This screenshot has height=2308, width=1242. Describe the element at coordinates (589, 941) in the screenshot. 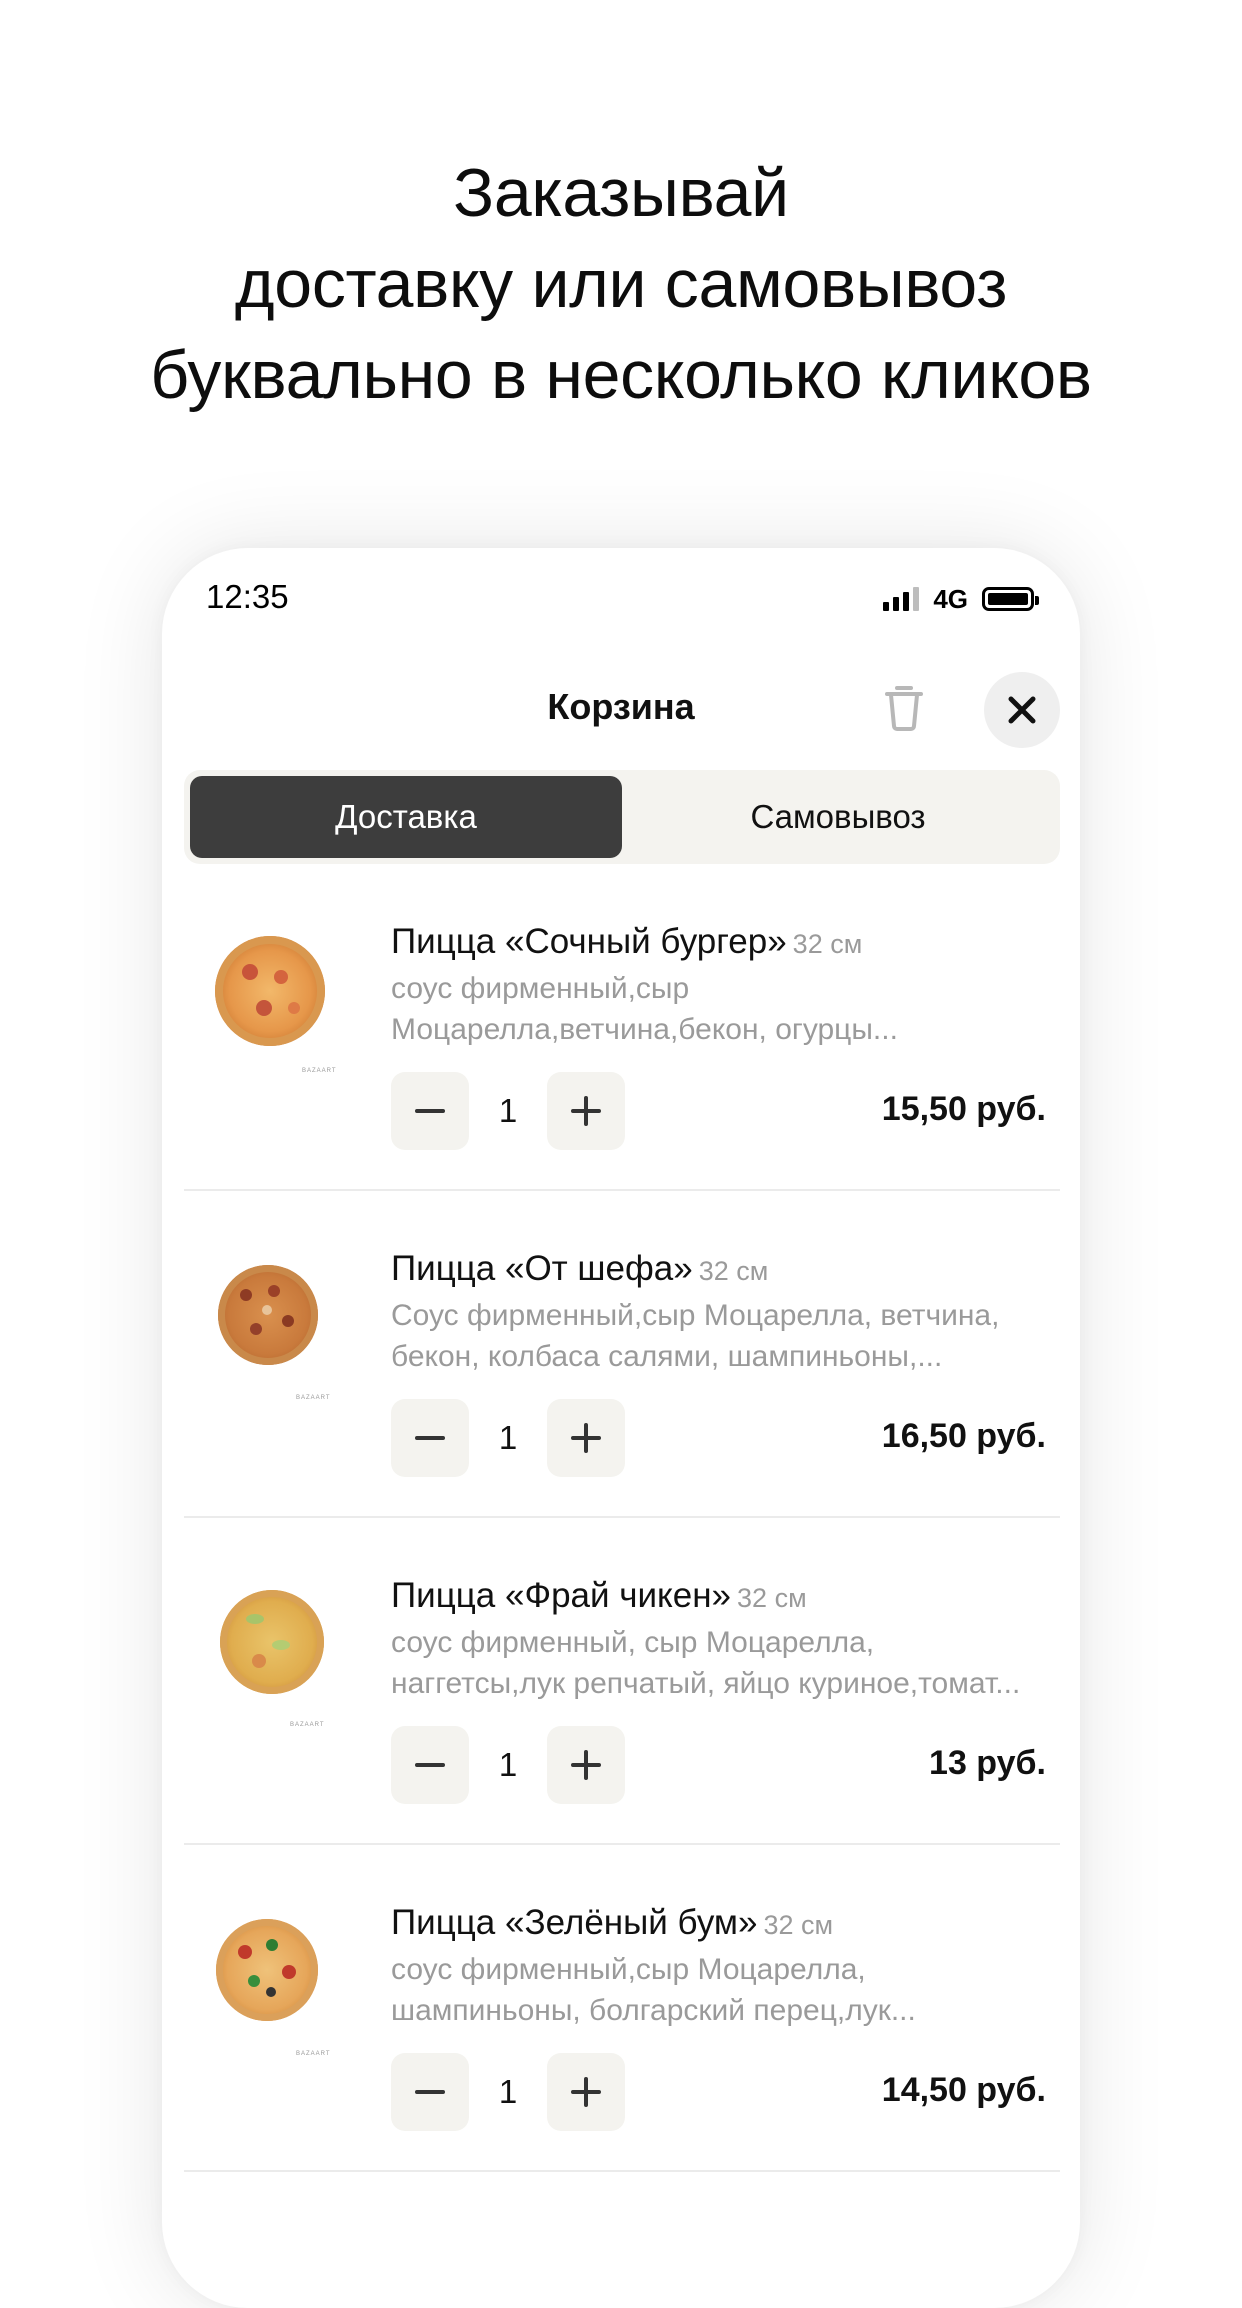

I see `item-name: Пицца «Сочный бургер»` at that location.